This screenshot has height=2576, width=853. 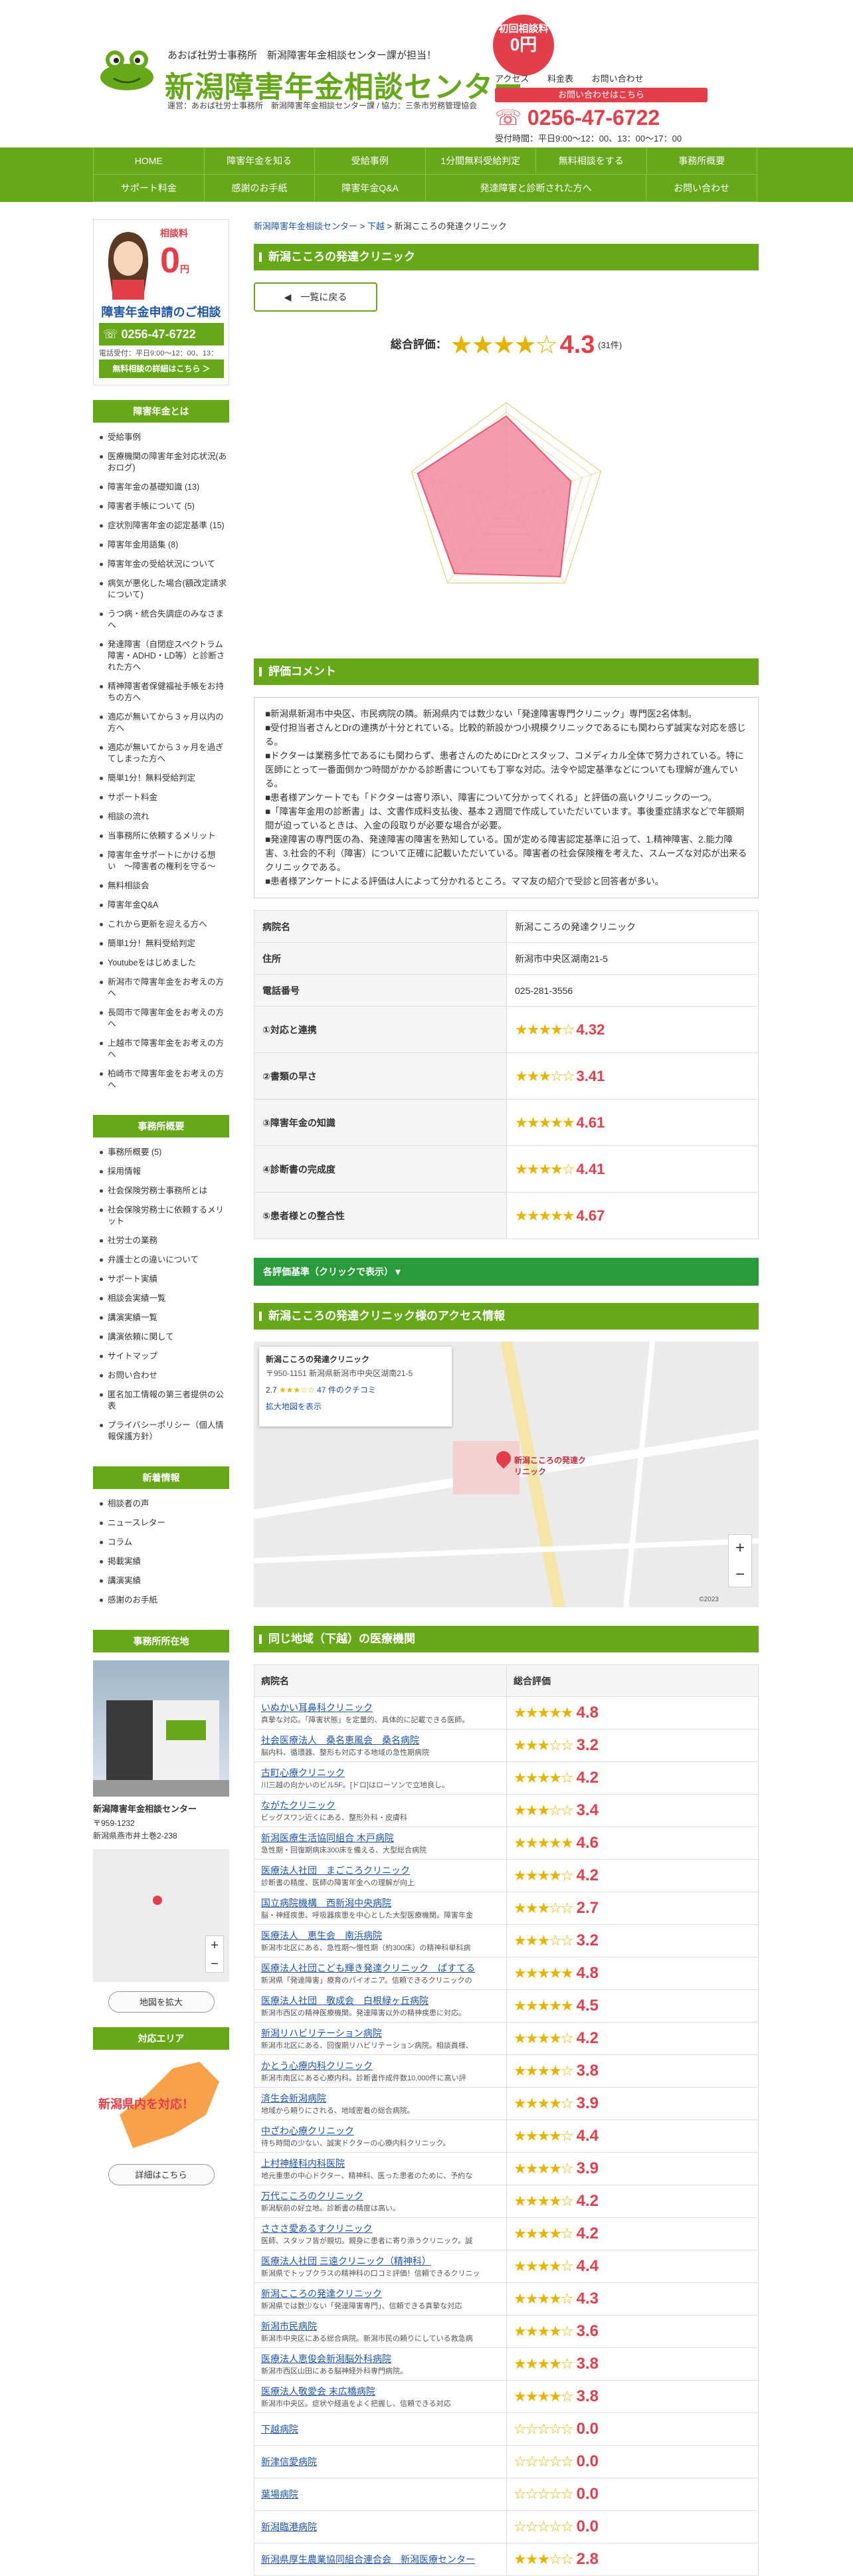 What do you see at coordinates (164, 545) in the screenshot?
I see `sidebar-link: 障害年金用語集 (8)` at bounding box center [164, 545].